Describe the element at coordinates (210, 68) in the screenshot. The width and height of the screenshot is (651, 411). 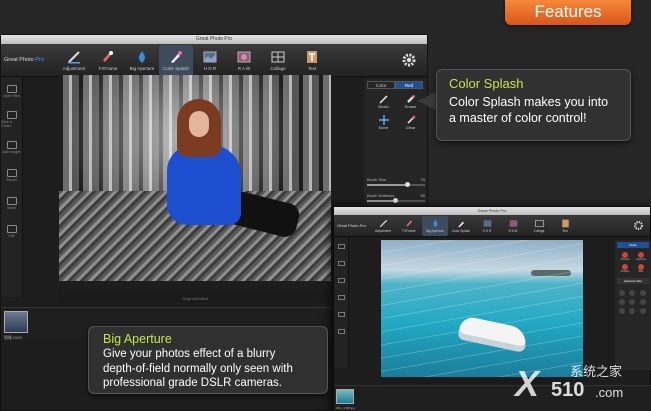
I see `tool-label: H D R` at that location.